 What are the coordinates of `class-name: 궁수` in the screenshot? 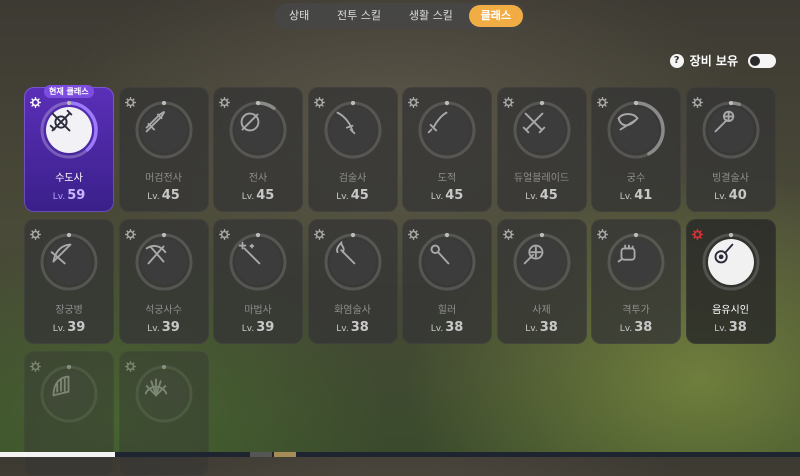 It's located at (636, 178).